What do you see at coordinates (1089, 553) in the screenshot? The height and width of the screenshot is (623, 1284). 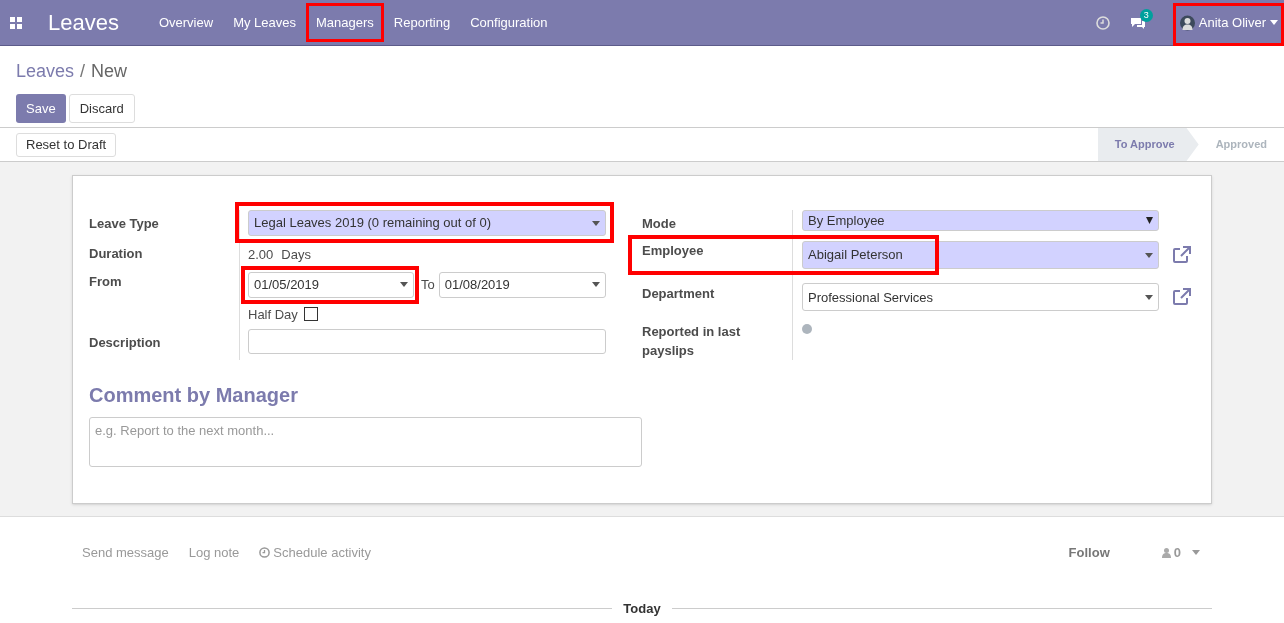 I see `follow-button: Follow` at bounding box center [1089, 553].